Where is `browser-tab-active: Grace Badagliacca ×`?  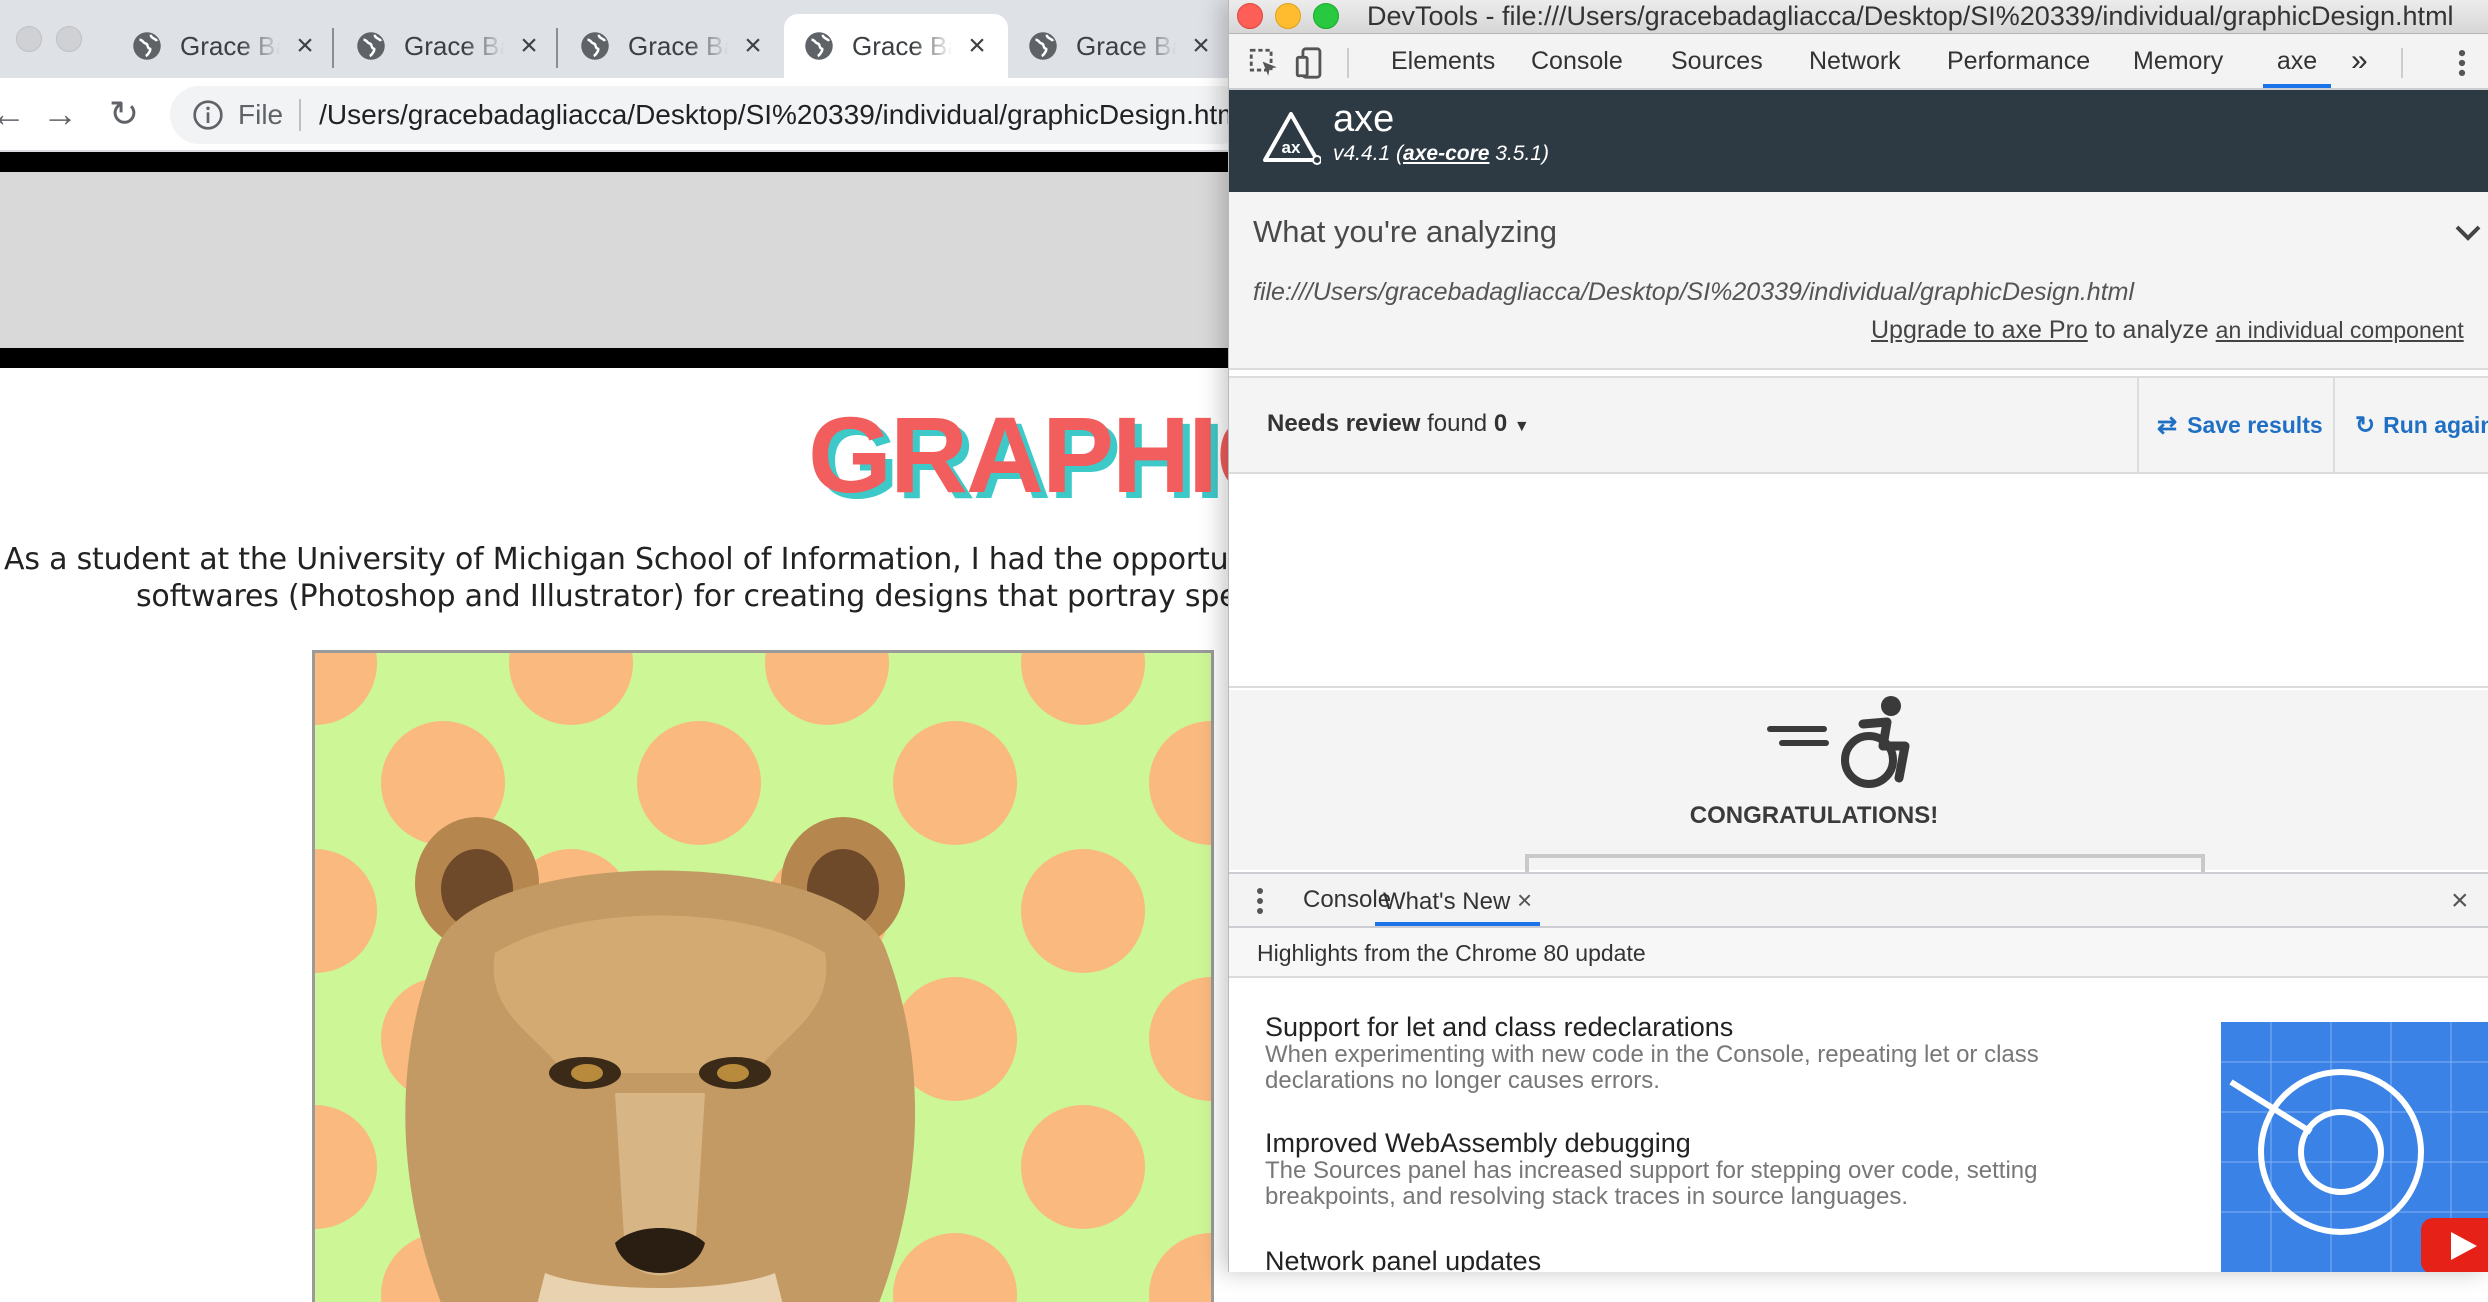 browser-tab-active: Grace Badagliacca × is located at coordinates (896, 46).